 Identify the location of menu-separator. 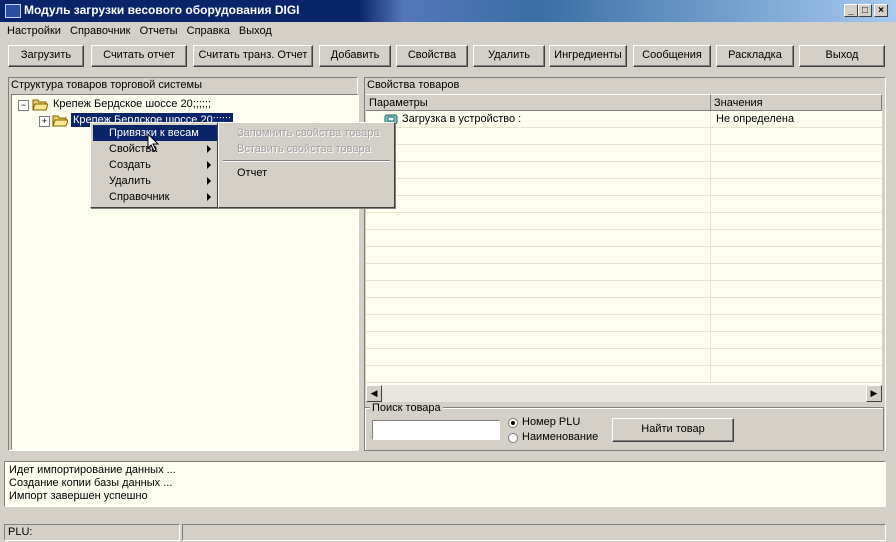
(306, 161).